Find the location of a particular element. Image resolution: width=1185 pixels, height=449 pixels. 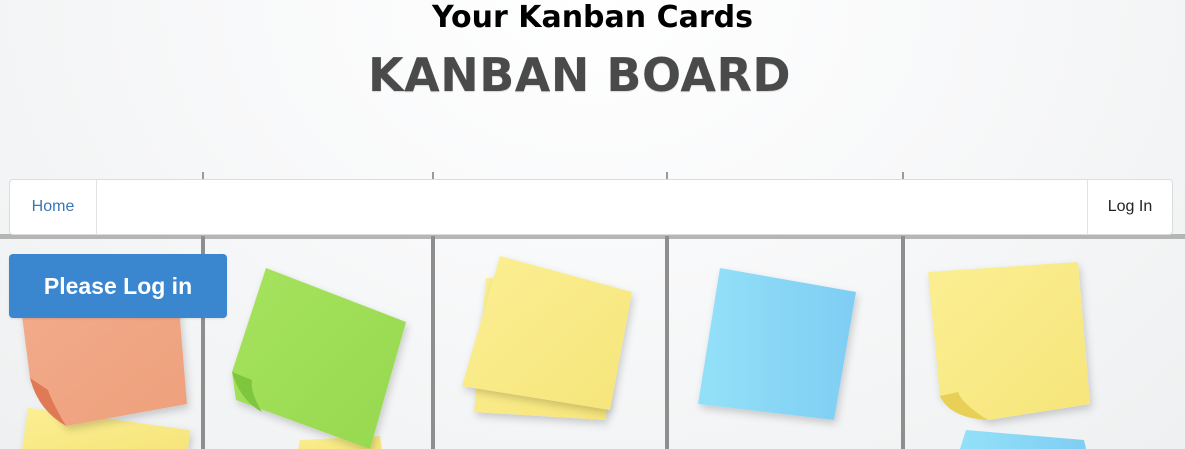

navbar-spacer is located at coordinates (592, 207).